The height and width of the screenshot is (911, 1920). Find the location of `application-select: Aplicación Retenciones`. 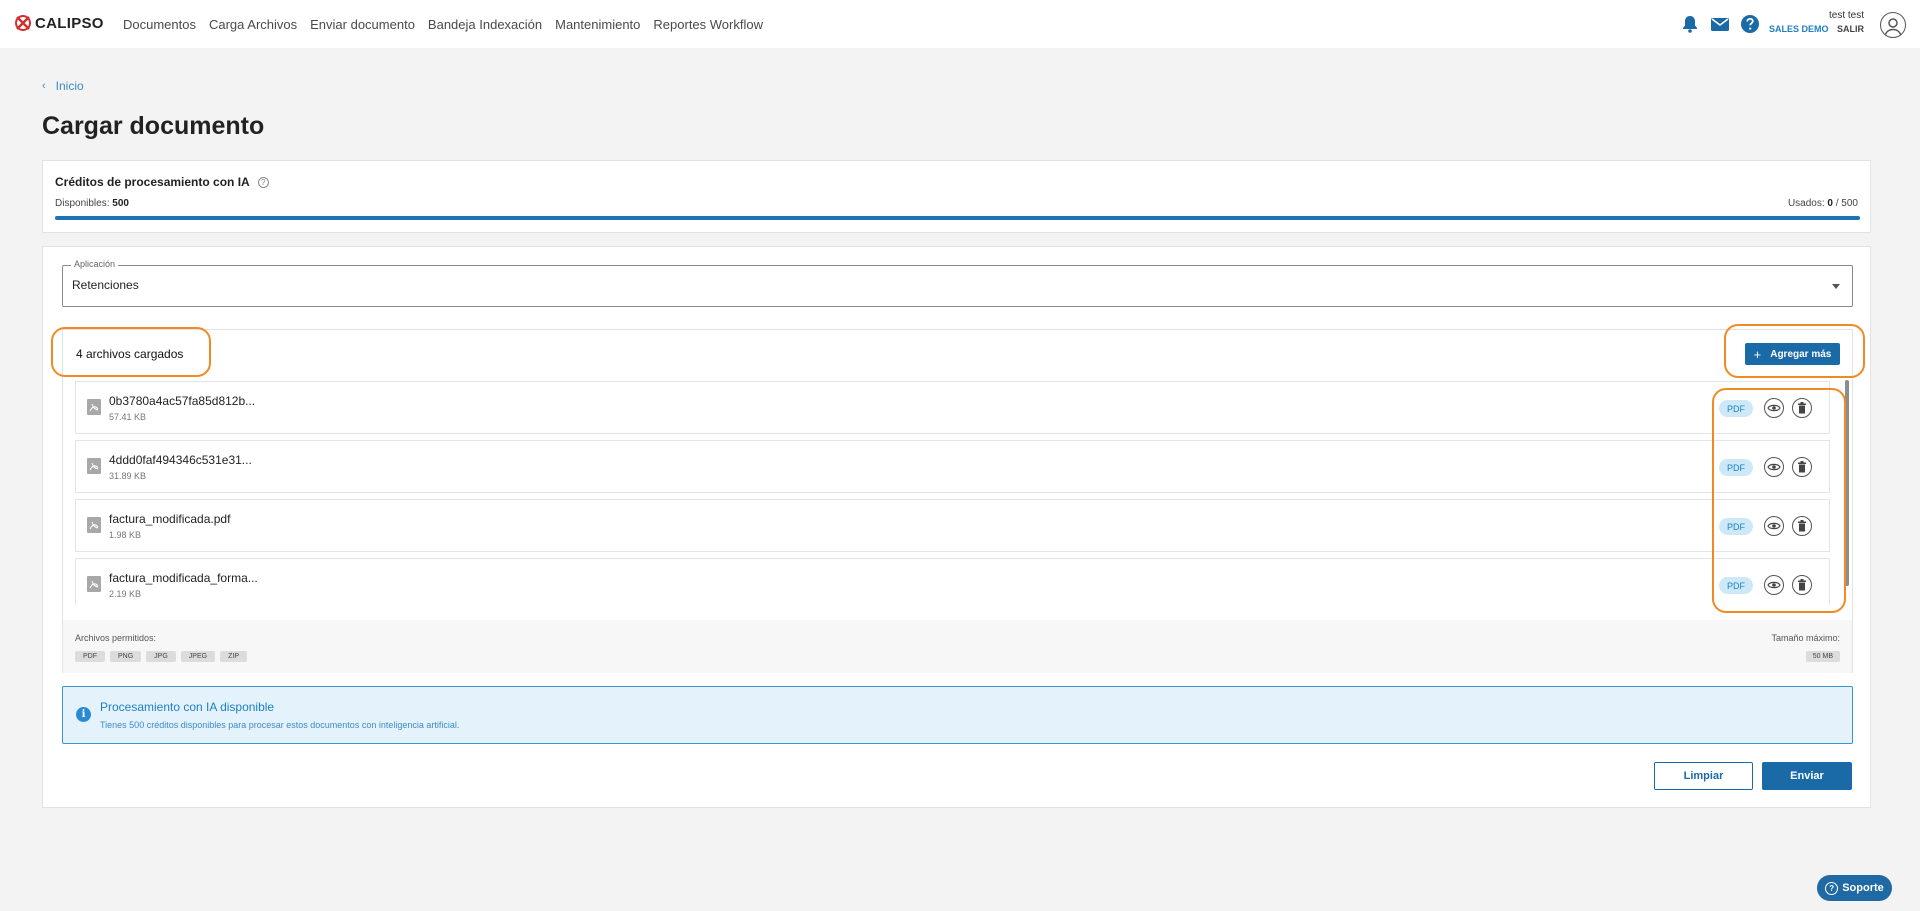

application-select: Aplicación Retenciones is located at coordinates (957, 283).